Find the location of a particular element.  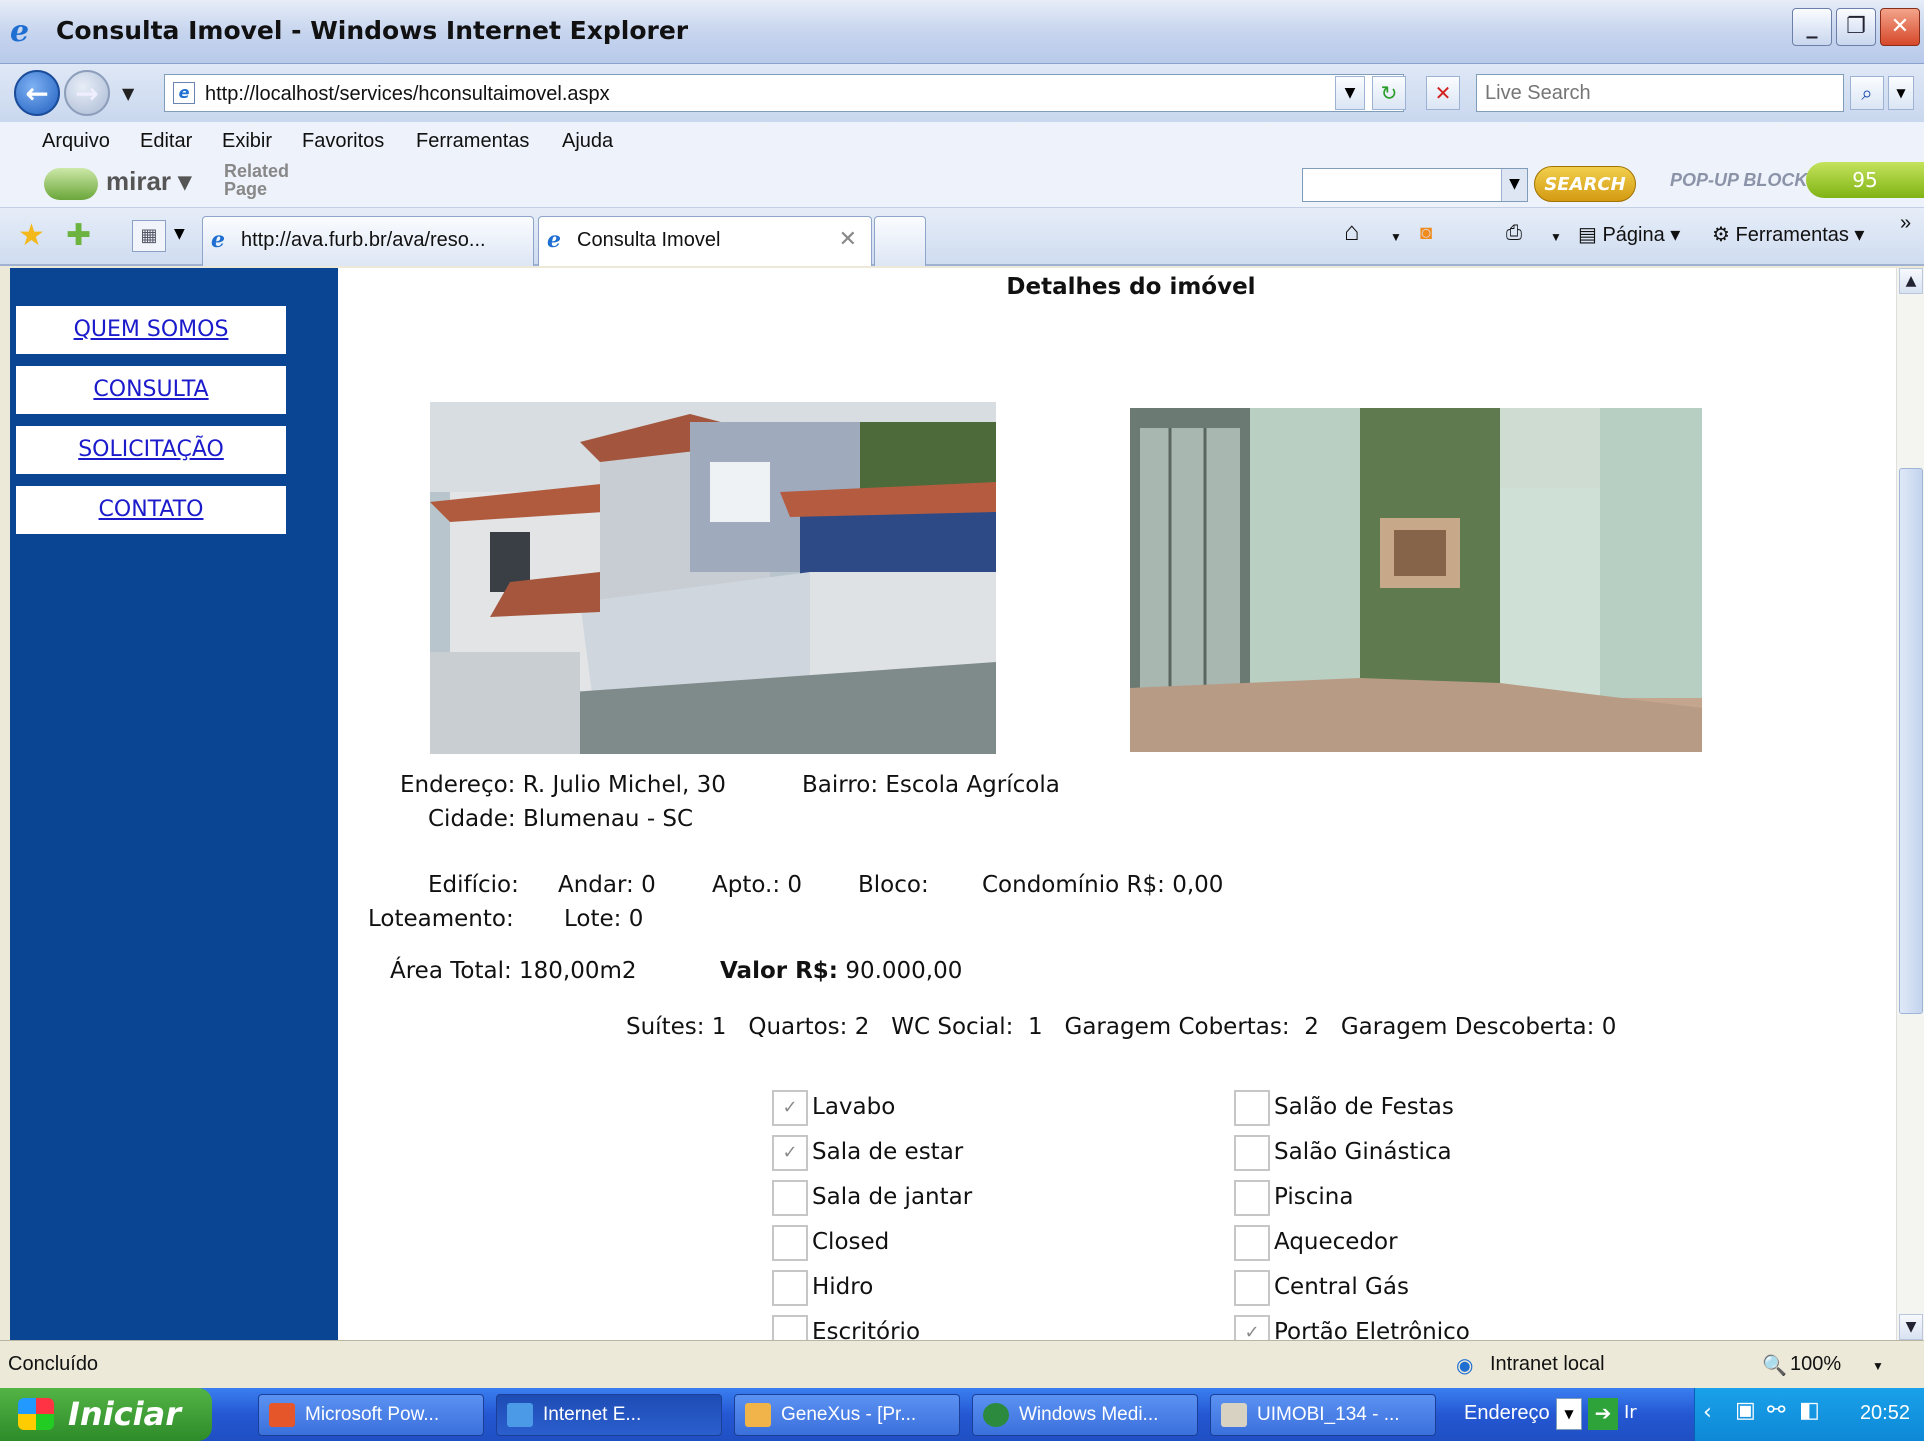

stop-icon: ✕ is located at coordinates (1443, 93).